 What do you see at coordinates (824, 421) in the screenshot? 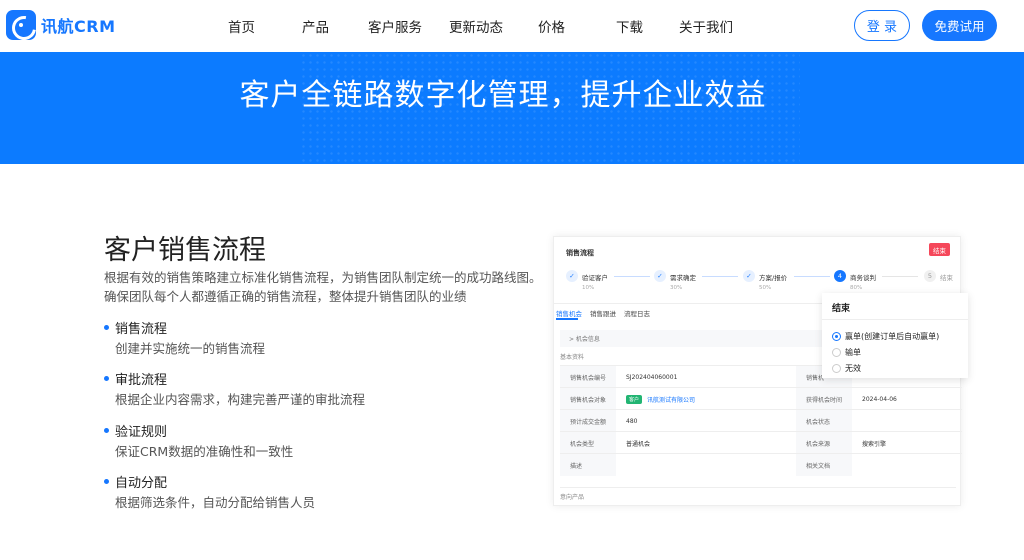
I see `field-label: 机会状态` at bounding box center [824, 421].